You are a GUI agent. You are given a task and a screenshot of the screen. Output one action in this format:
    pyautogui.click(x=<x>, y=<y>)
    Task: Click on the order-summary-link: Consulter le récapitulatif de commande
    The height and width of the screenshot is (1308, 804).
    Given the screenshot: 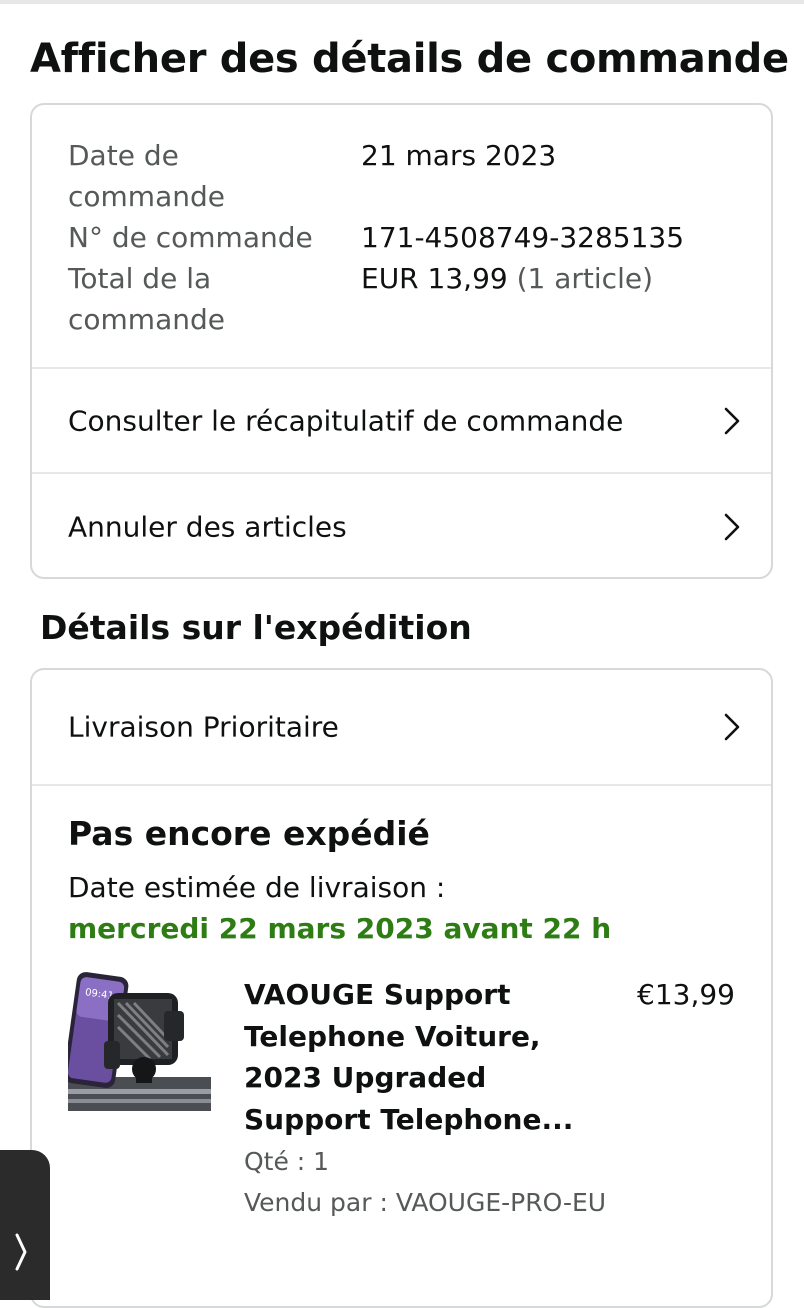 What is the action you would take?
    pyautogui.click(x=401, y=421)
    